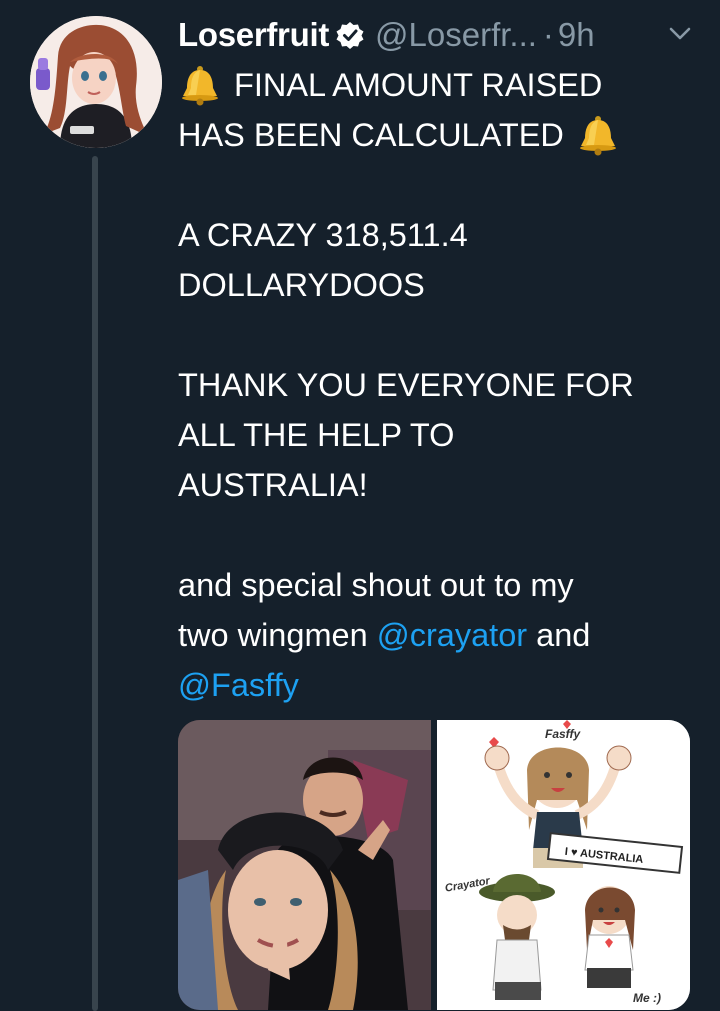 Image resolution: width=720 pixels, height=1011 pixels. I want to click on text-line-9-end: and, so click(559, 635).